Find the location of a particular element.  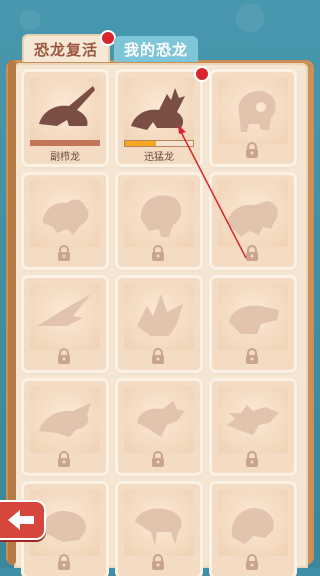

tab-bar: 恐龙复活 我的恐龙 is located at coordinates (110, 47).